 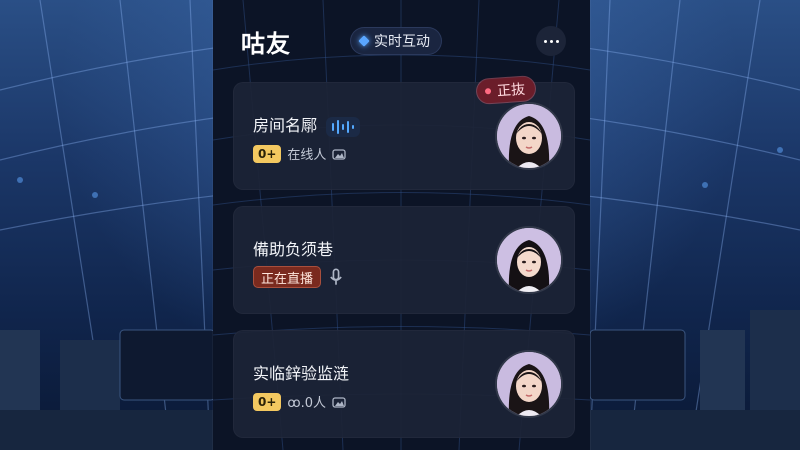 I want to click on live-interaction-chip: 实时互动, so click(x=396, y=41).